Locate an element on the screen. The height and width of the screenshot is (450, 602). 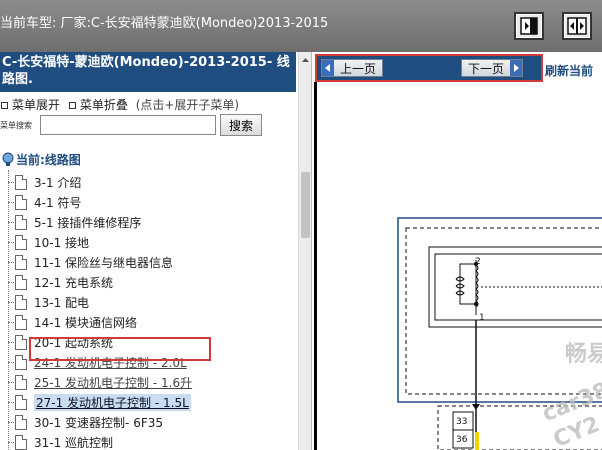
connector-36-label: 36 is located at coordinates (462, 440).